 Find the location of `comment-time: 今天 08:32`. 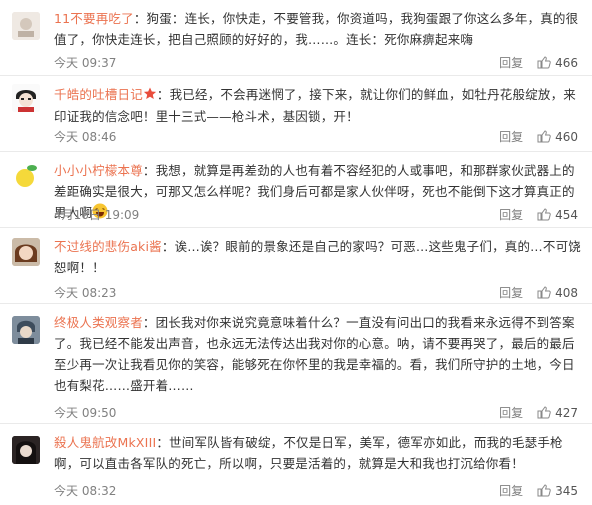

comment-time: 今天 08:32 is located at coordinates (85, 491).